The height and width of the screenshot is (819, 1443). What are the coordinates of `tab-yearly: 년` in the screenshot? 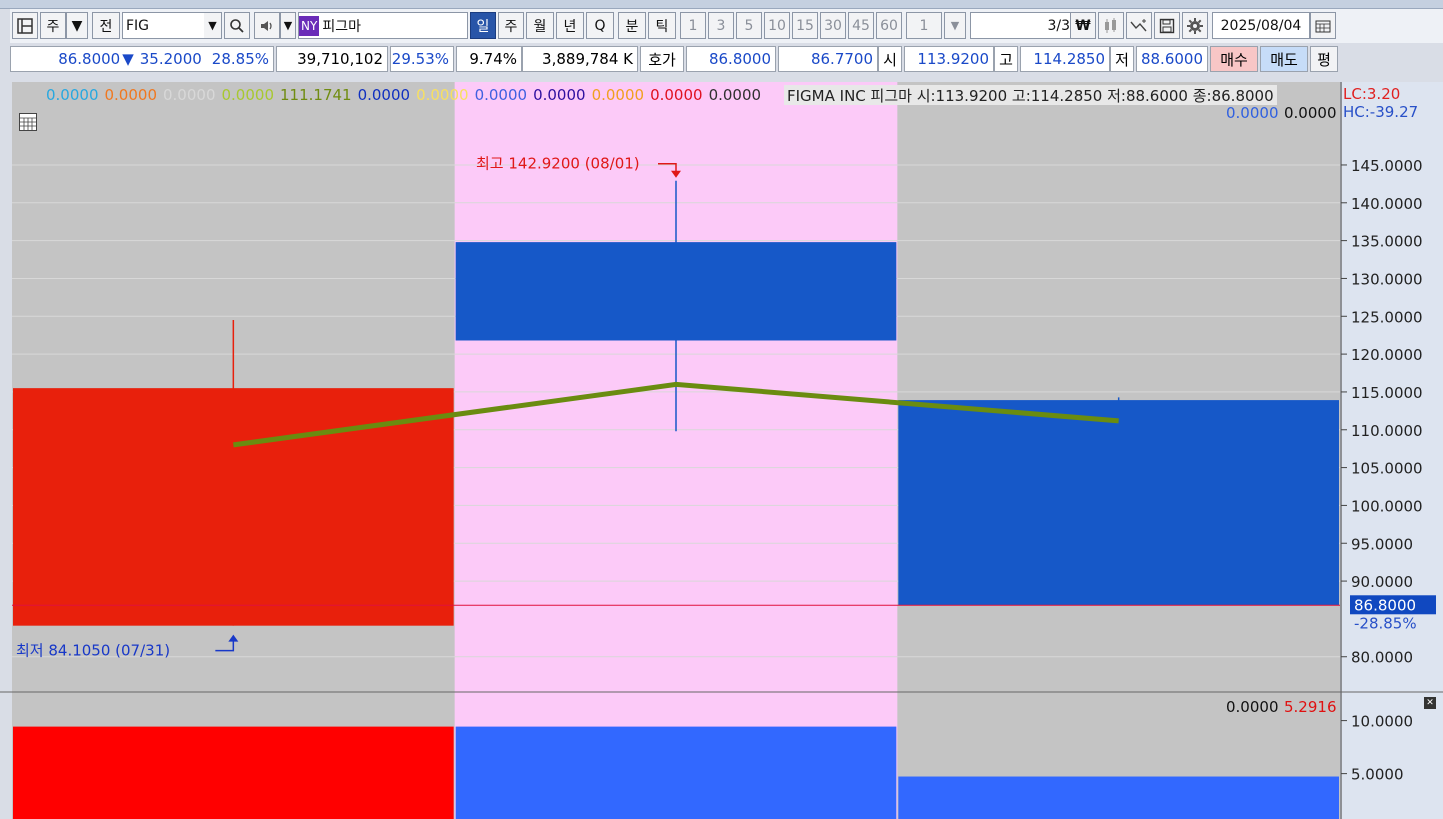 It's located at (570, 25).